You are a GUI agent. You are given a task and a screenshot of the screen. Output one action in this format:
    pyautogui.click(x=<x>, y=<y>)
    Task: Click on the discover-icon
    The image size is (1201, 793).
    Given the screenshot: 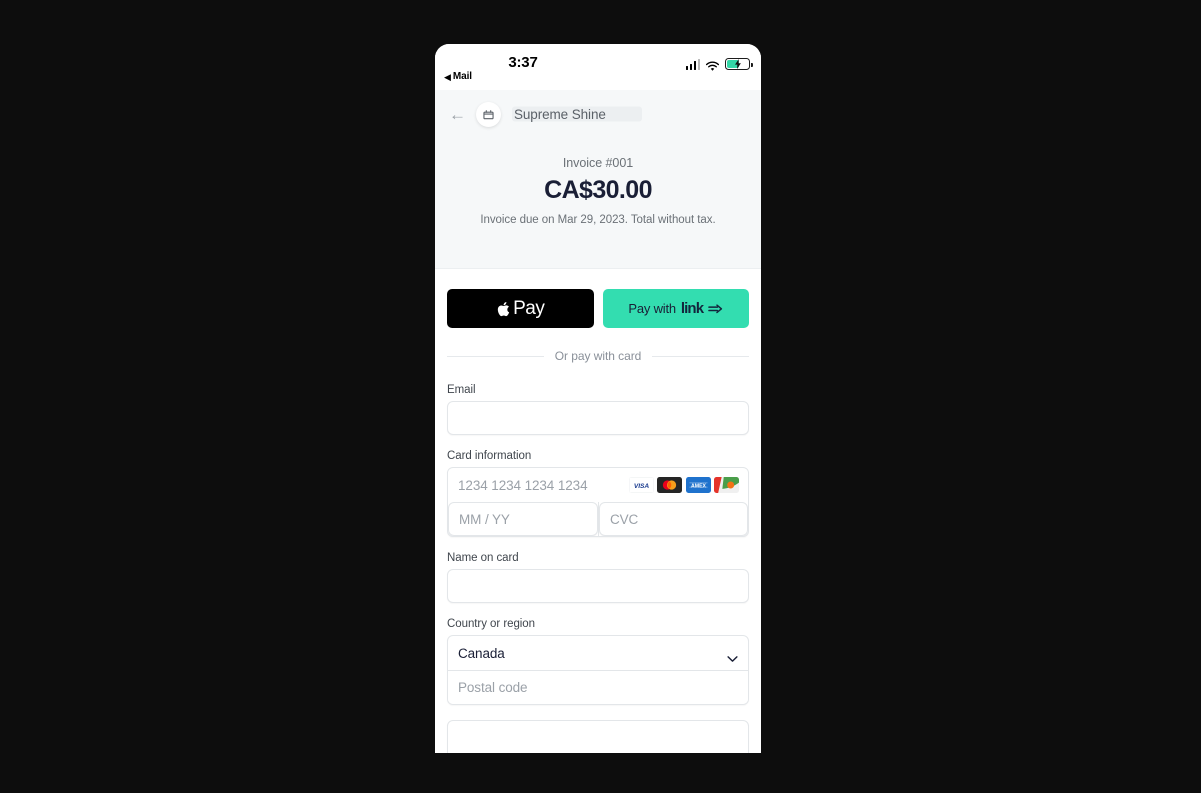 What is the action you would take?
    pyautogui.click(x=726, y=485)
    